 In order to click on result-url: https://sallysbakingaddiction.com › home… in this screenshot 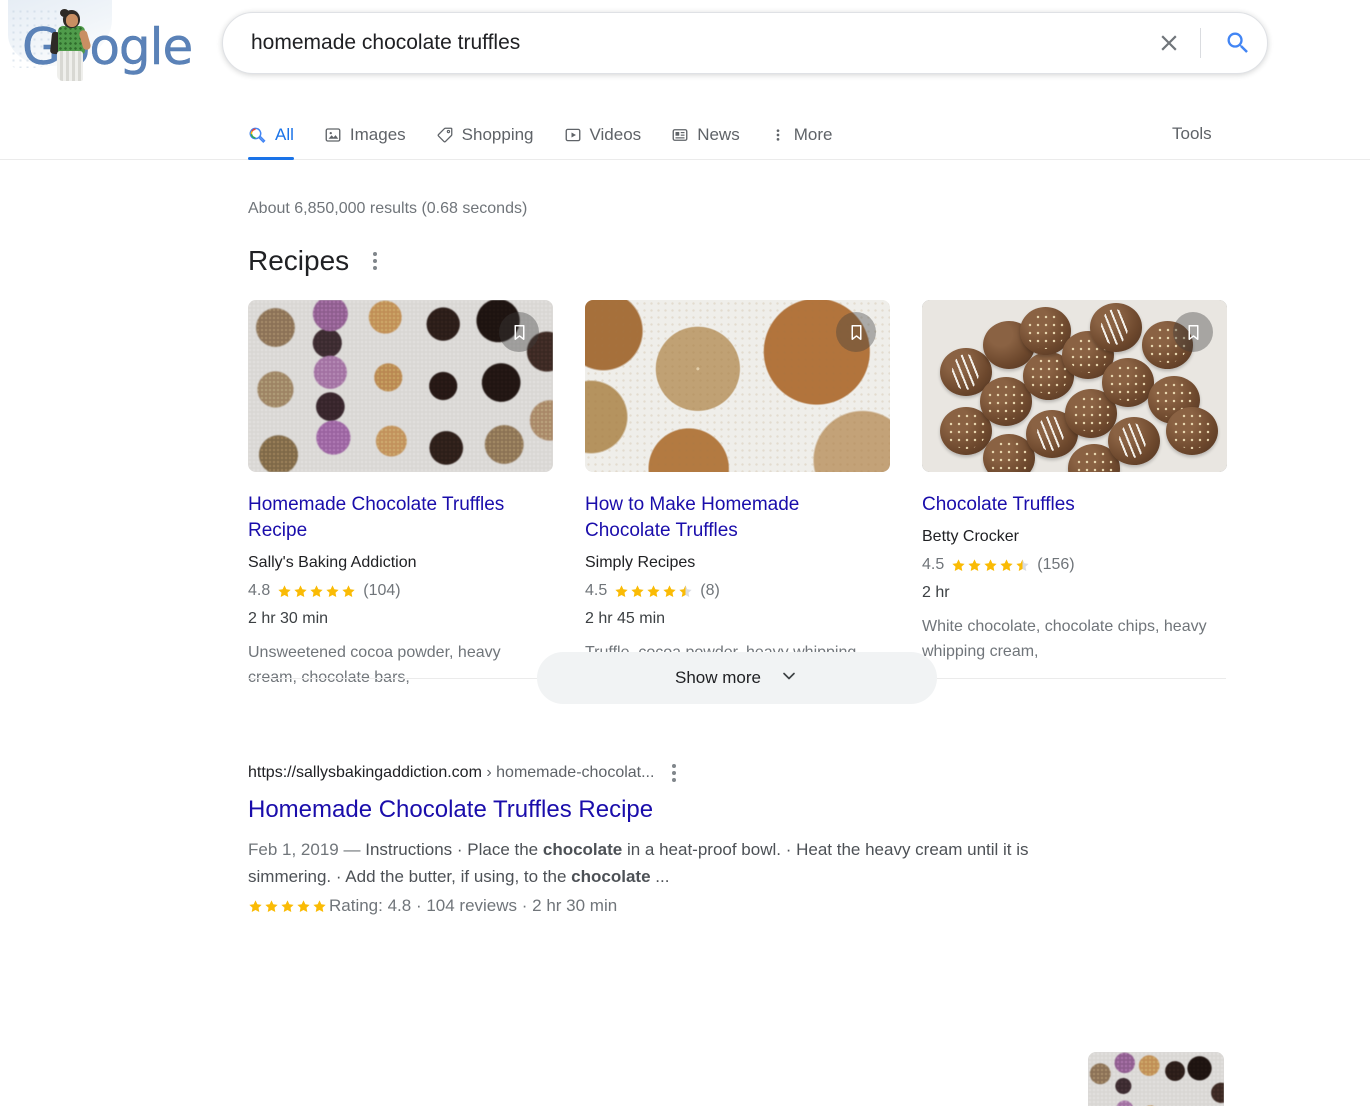, I will do `click(451, 773)`.